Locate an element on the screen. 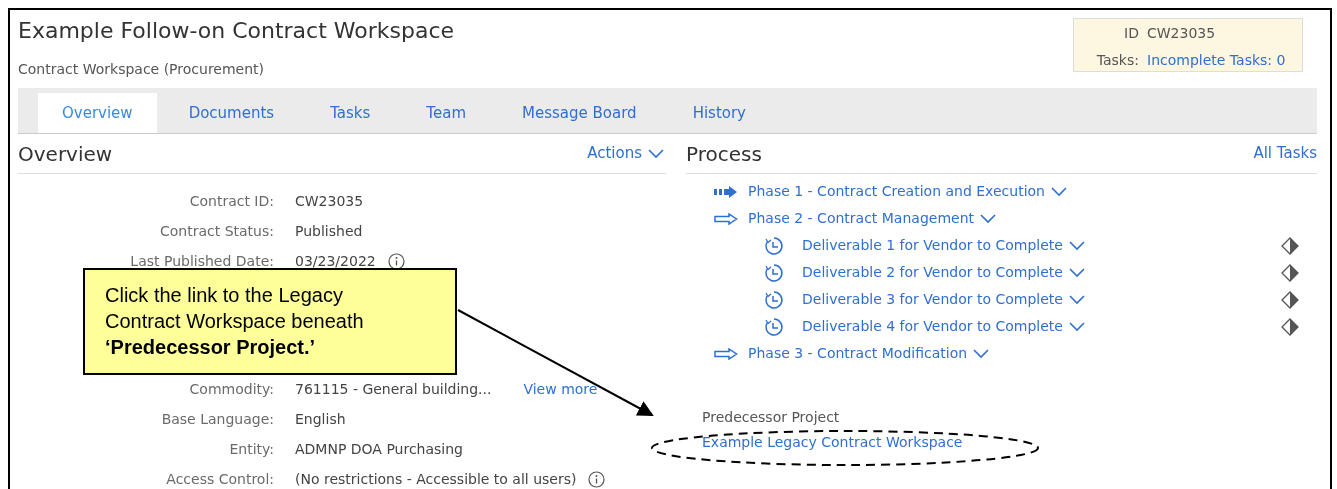 The image size is (1337, 489). callout-text: Click the link to the Legacy Contract Workspace beneath ‘Predecessor Project.’ is located at coordinates (235, 321).